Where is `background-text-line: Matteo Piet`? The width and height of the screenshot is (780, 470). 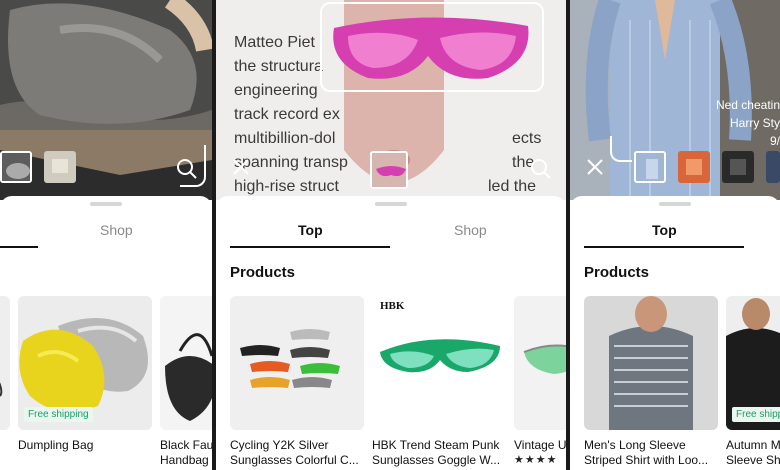
background-text-line: Matteo Piet is located at coordinates (274, 42).